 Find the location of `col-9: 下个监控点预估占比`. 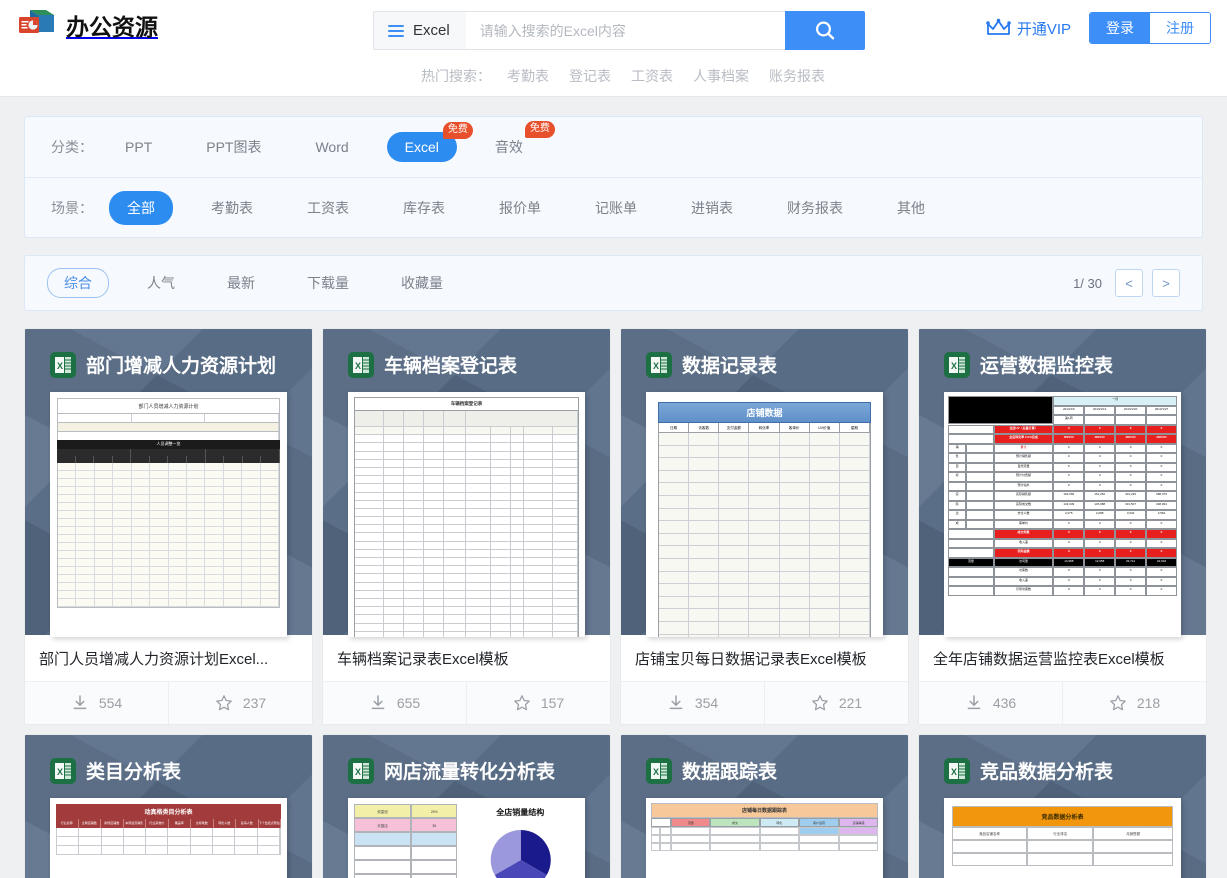

col-9: 下个监控点预估占比 is located at coordinates (269, 826).